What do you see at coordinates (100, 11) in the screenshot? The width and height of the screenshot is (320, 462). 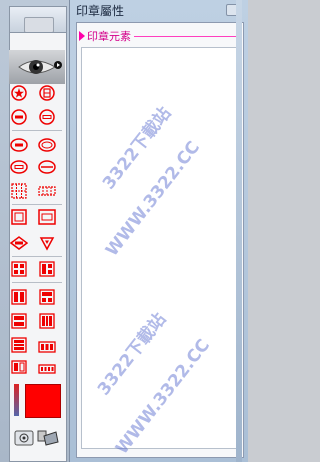 I see `panel-title: 印章屬性` at bounding box center [100, 11].